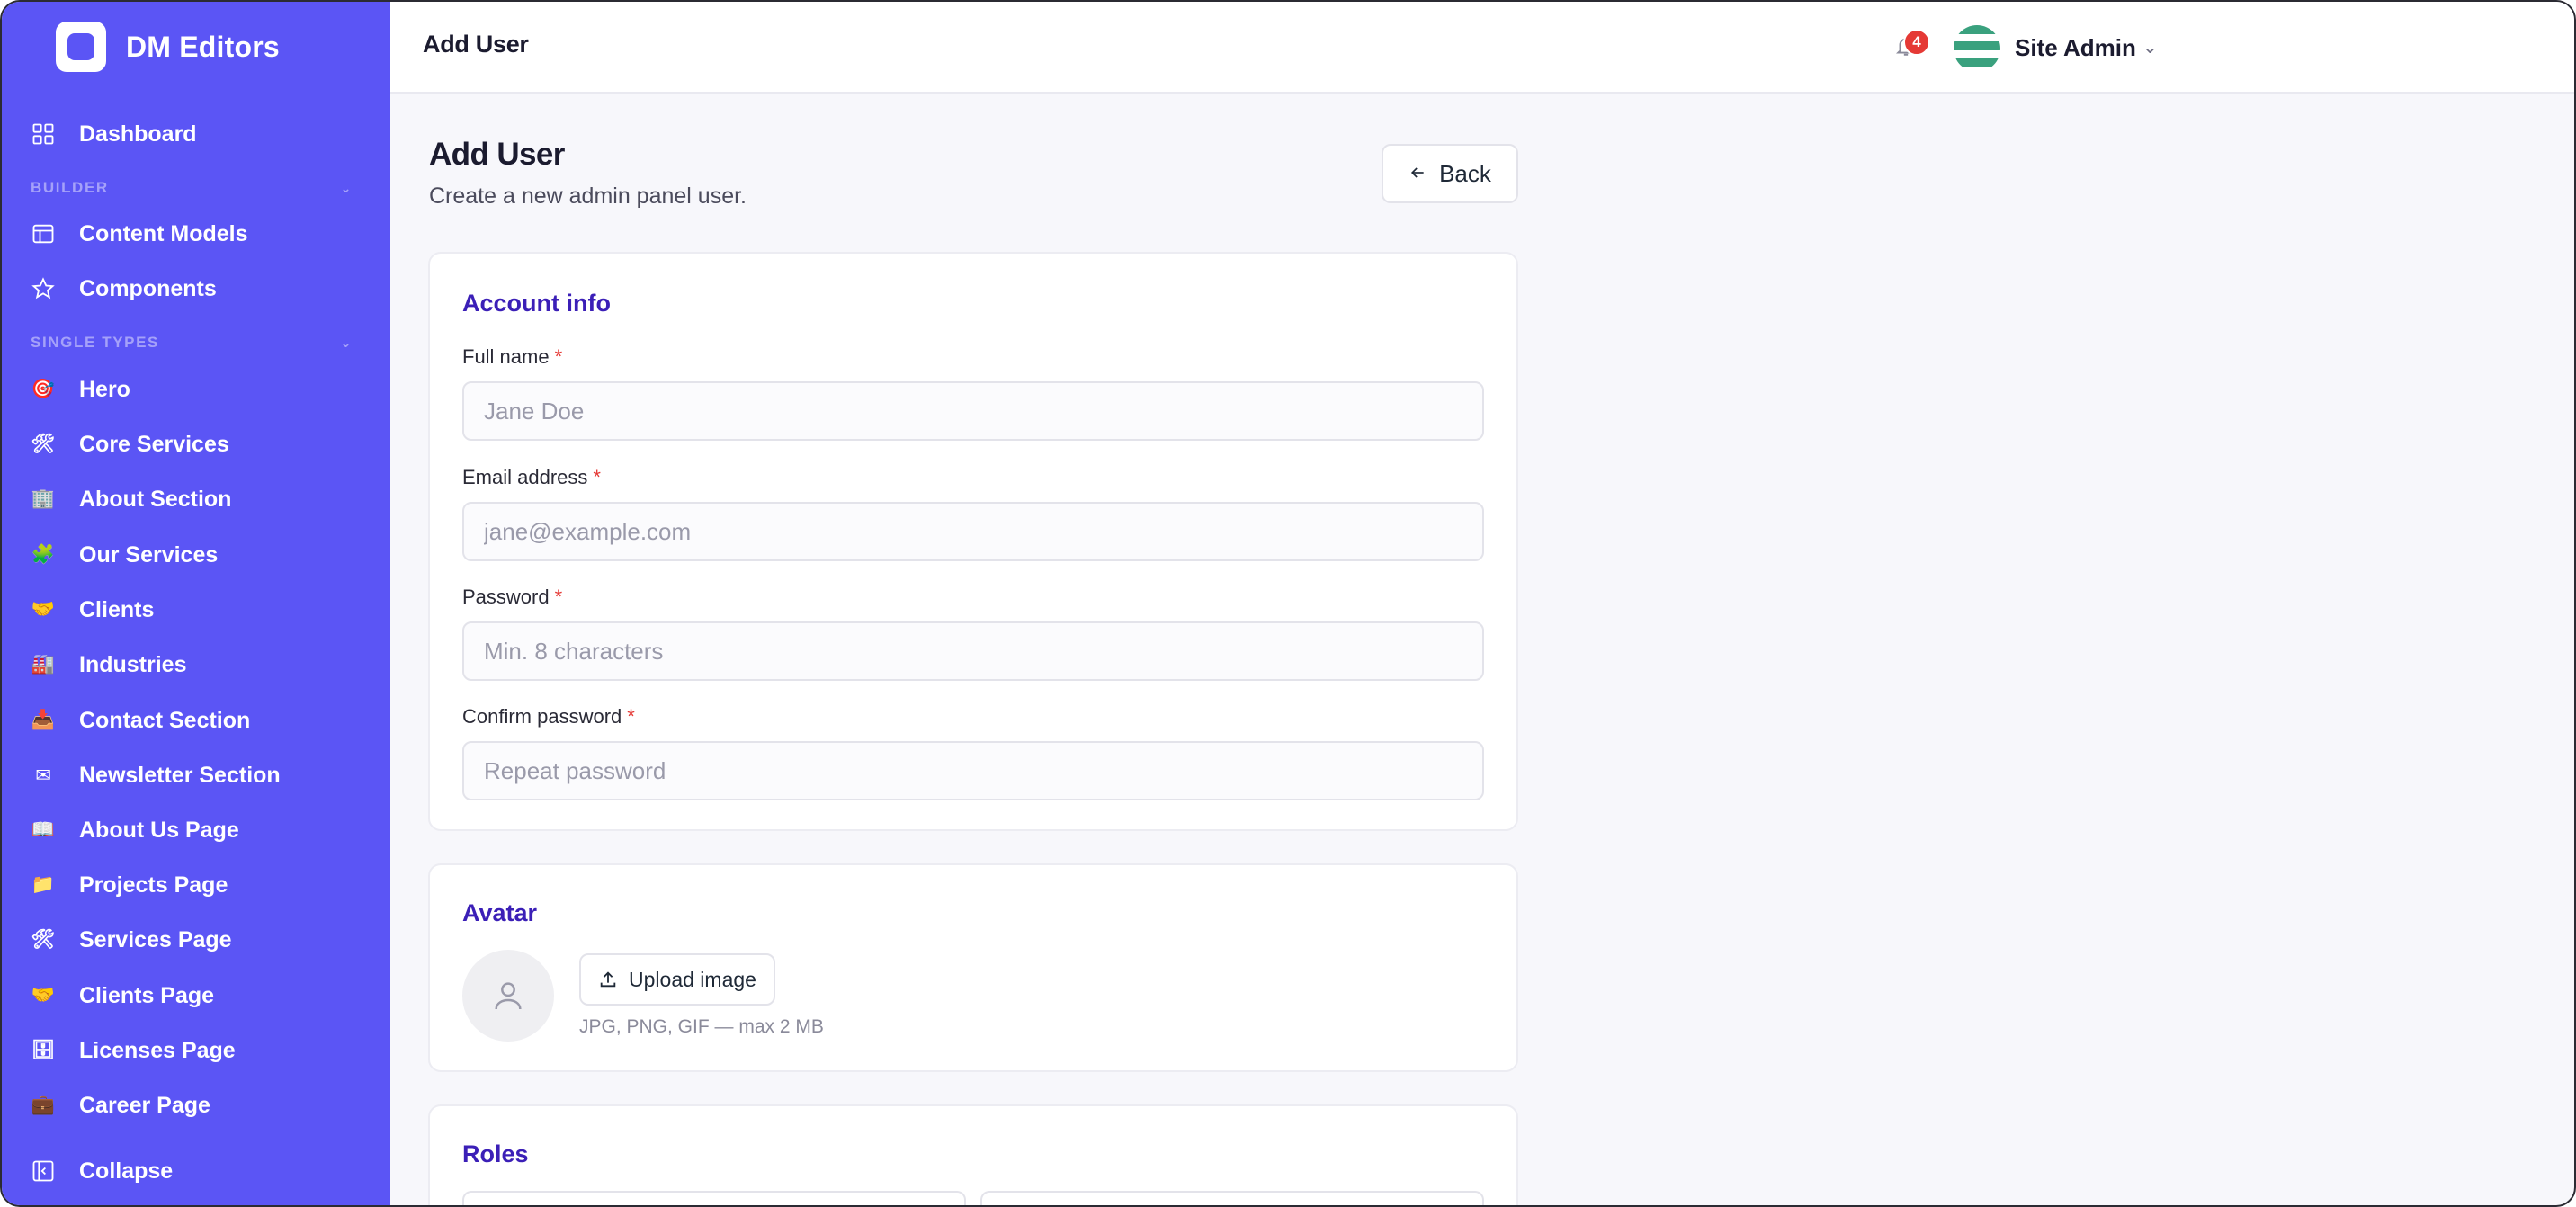 This screenshot has height=1207, width=2576. What do you see at coordinates (43, 389) in the screenshot?
I see `dart-icon: 🎯` at bounding box center [43, 389].